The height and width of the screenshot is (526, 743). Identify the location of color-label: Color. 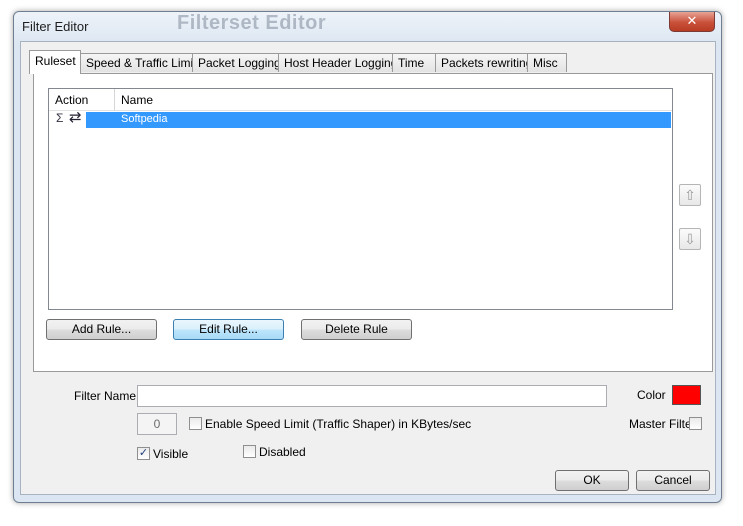
(651, 395).